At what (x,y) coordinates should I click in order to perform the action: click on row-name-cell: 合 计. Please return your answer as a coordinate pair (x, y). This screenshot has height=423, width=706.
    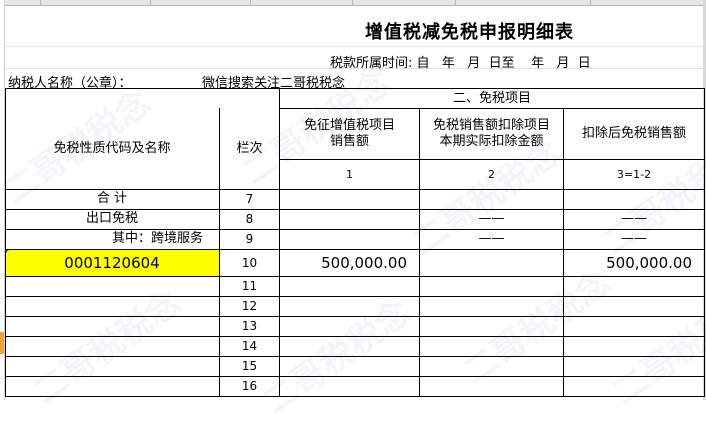
    Looking at the image, I should click on (112, 199).